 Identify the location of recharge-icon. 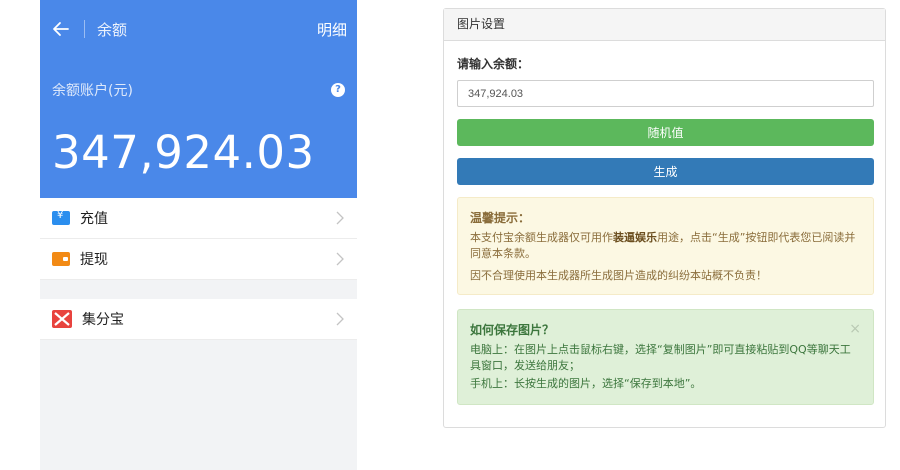
(61, 217).